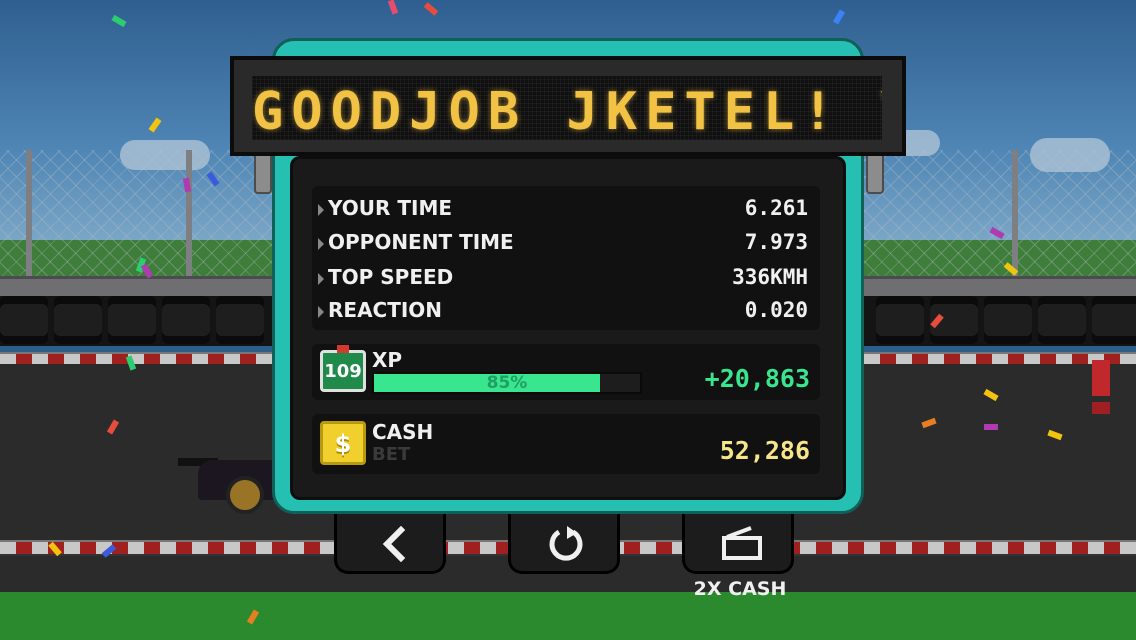 The image size is (1136, 640). What do you see at coordinates (566, 209) in the screenshot?
I see `stat-row-your-time: YOUR TIME 6.261` at bounding box center [566, 209].